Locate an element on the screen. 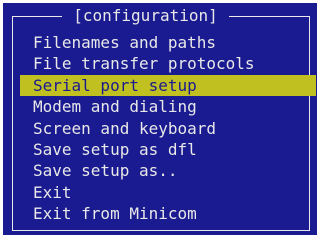  menu-item-save-setup-as: Save setup as.. is located at coordinates (168, 170).